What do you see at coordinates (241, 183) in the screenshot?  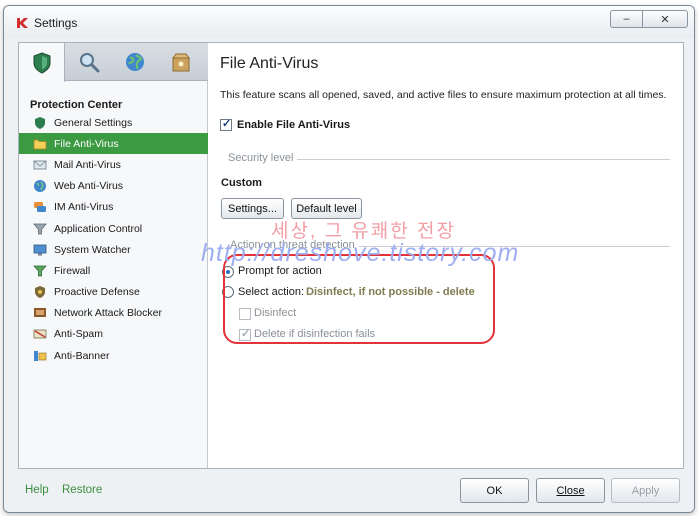 I see `security-level-name: Custom` at bounding box center [241, 183].